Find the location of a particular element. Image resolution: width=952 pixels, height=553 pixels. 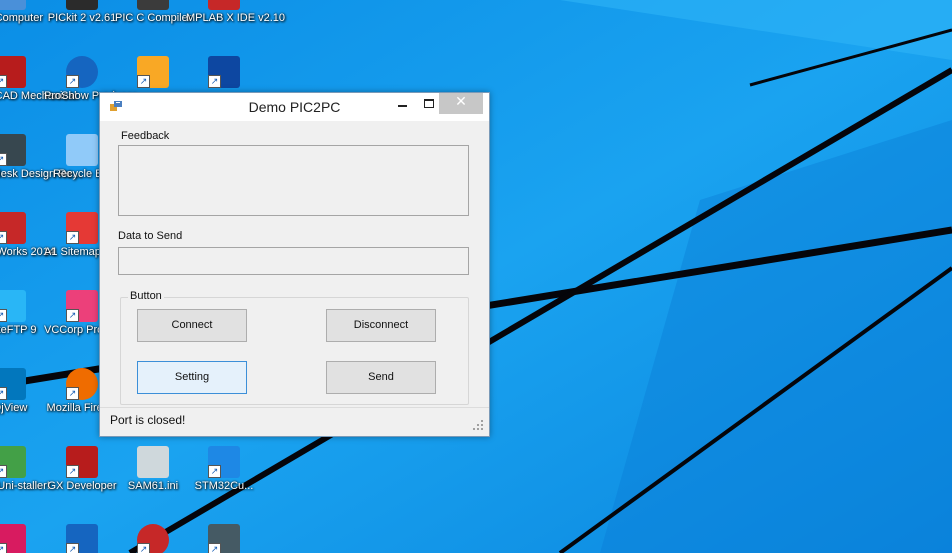

button-groupbox: Button Connect Disconnect Setting Send is located at coordinates (294, 347).